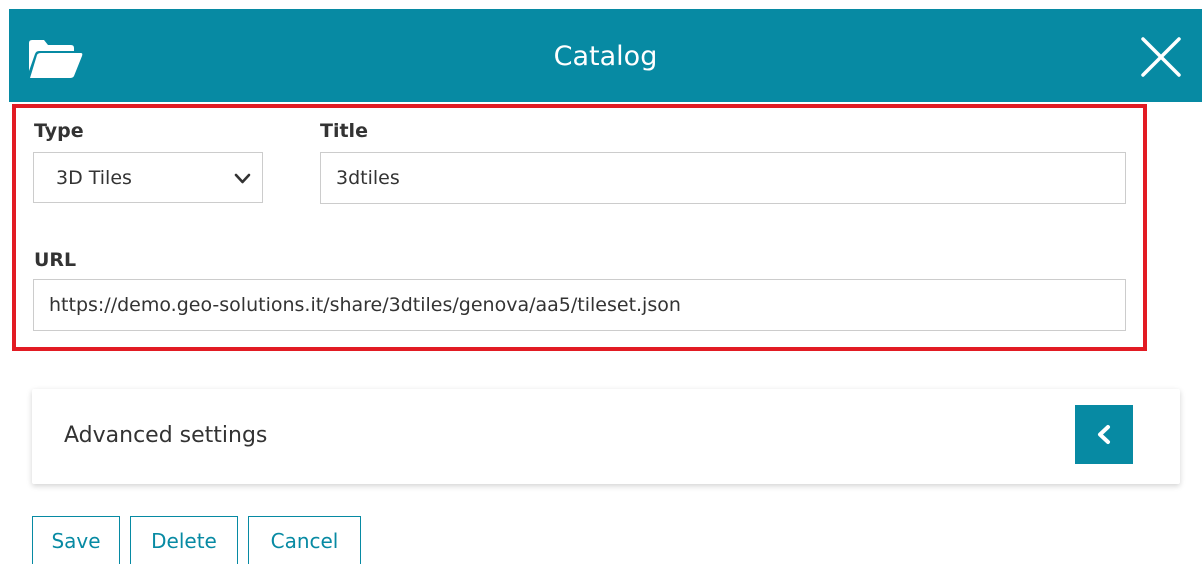 The height and width of the screenshot is (564, 1202). What do you see at coordinates (166, 435) in the screenshot?
I see `advanced-settings-title: Advanced settings` at bounding box center [166, 435].